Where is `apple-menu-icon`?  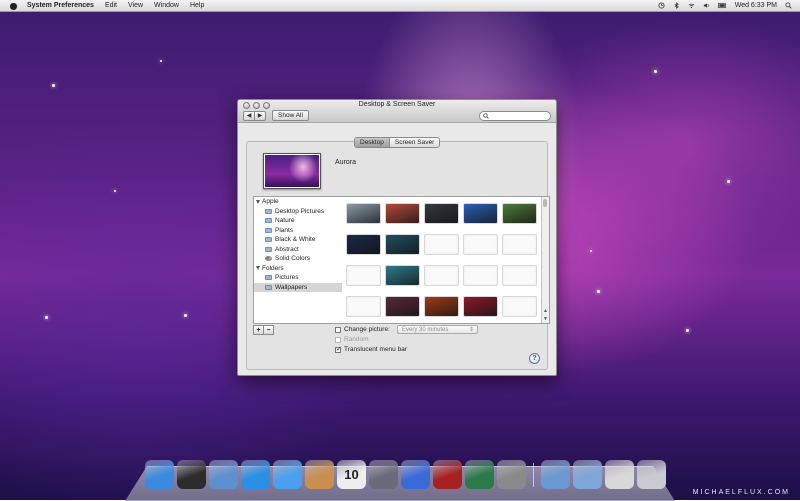
apple-menu-icon is located at coordinates (14, 6).